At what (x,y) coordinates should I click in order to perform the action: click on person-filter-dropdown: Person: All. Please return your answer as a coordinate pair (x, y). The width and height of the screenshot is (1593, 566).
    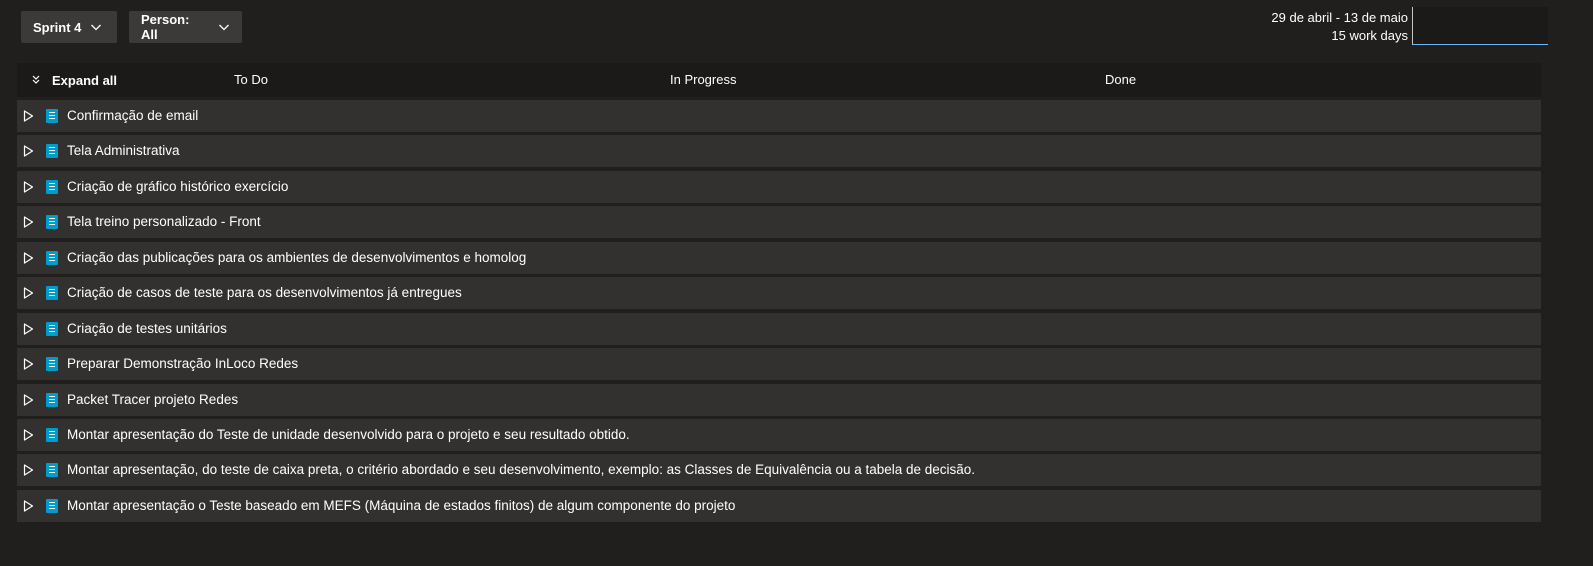
    Looking at the image, I should click on (185, 27).